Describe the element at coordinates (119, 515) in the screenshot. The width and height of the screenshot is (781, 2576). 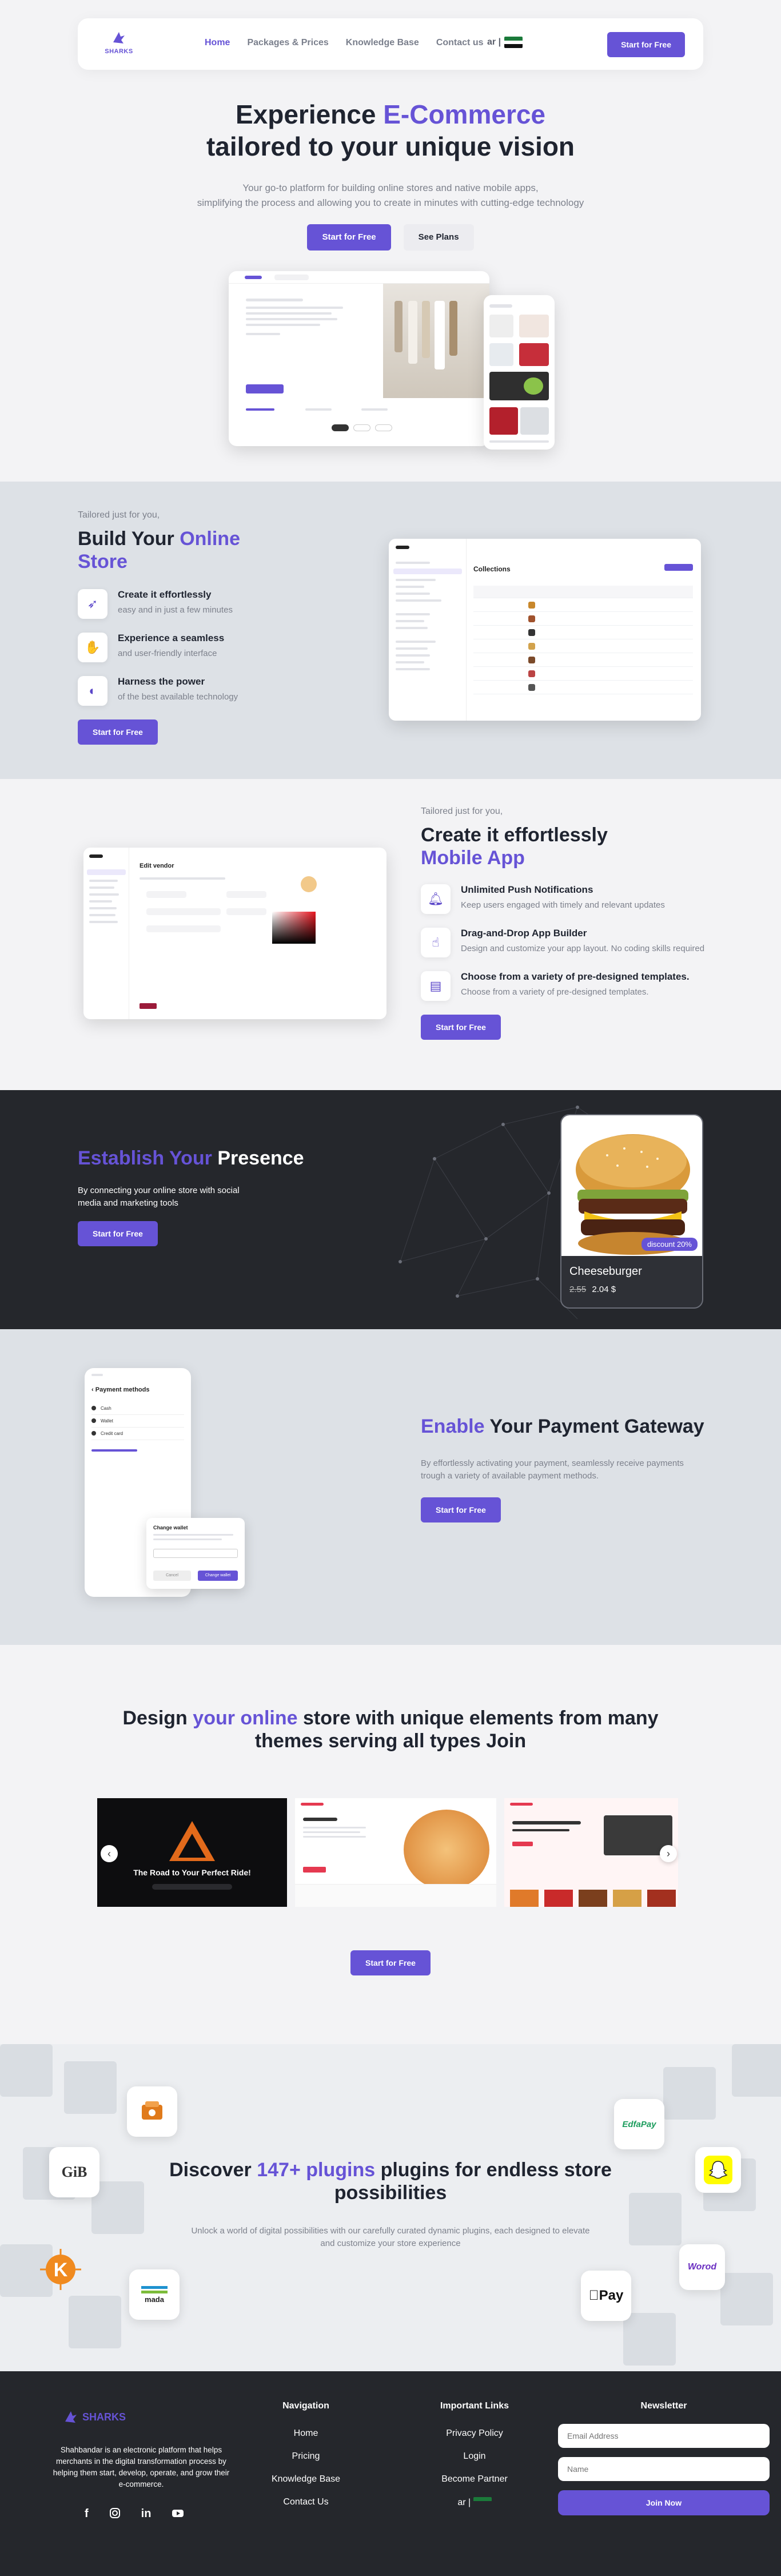
I see `store-eyebrow: Tailored just for you,` at that location.